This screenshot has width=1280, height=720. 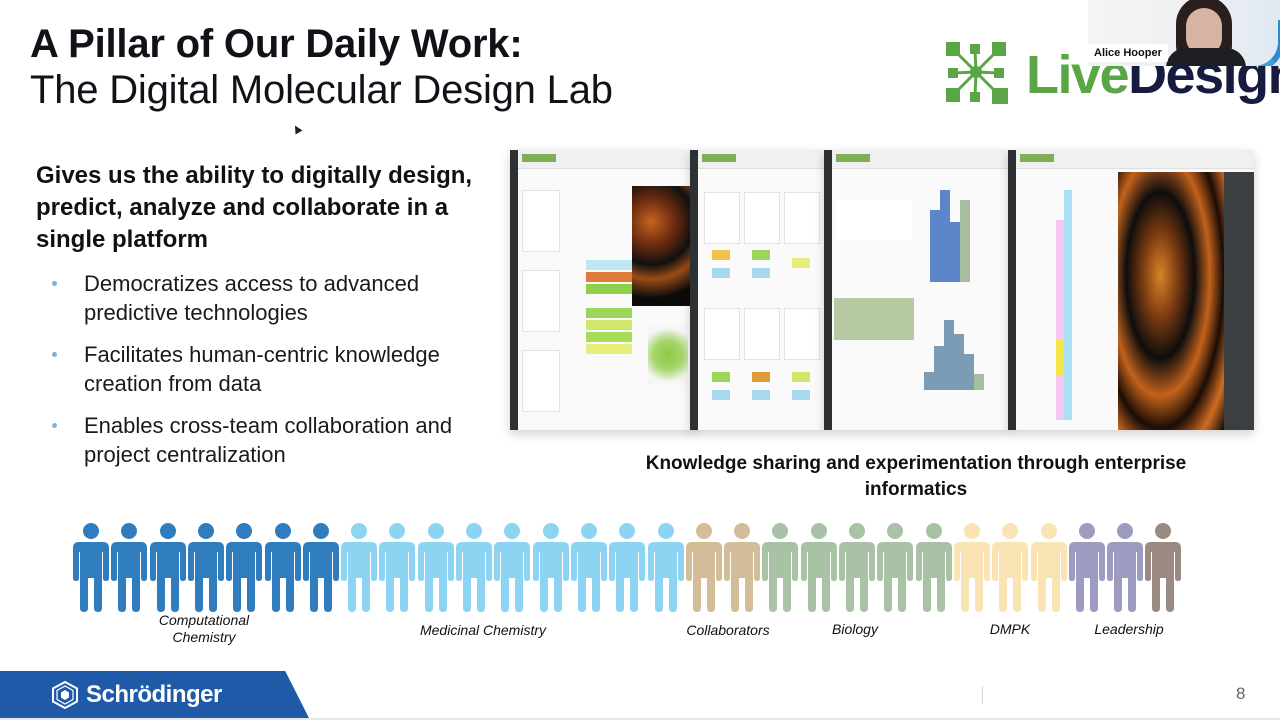 I want to click on participant-shirt, so click(x=1206, y=57).